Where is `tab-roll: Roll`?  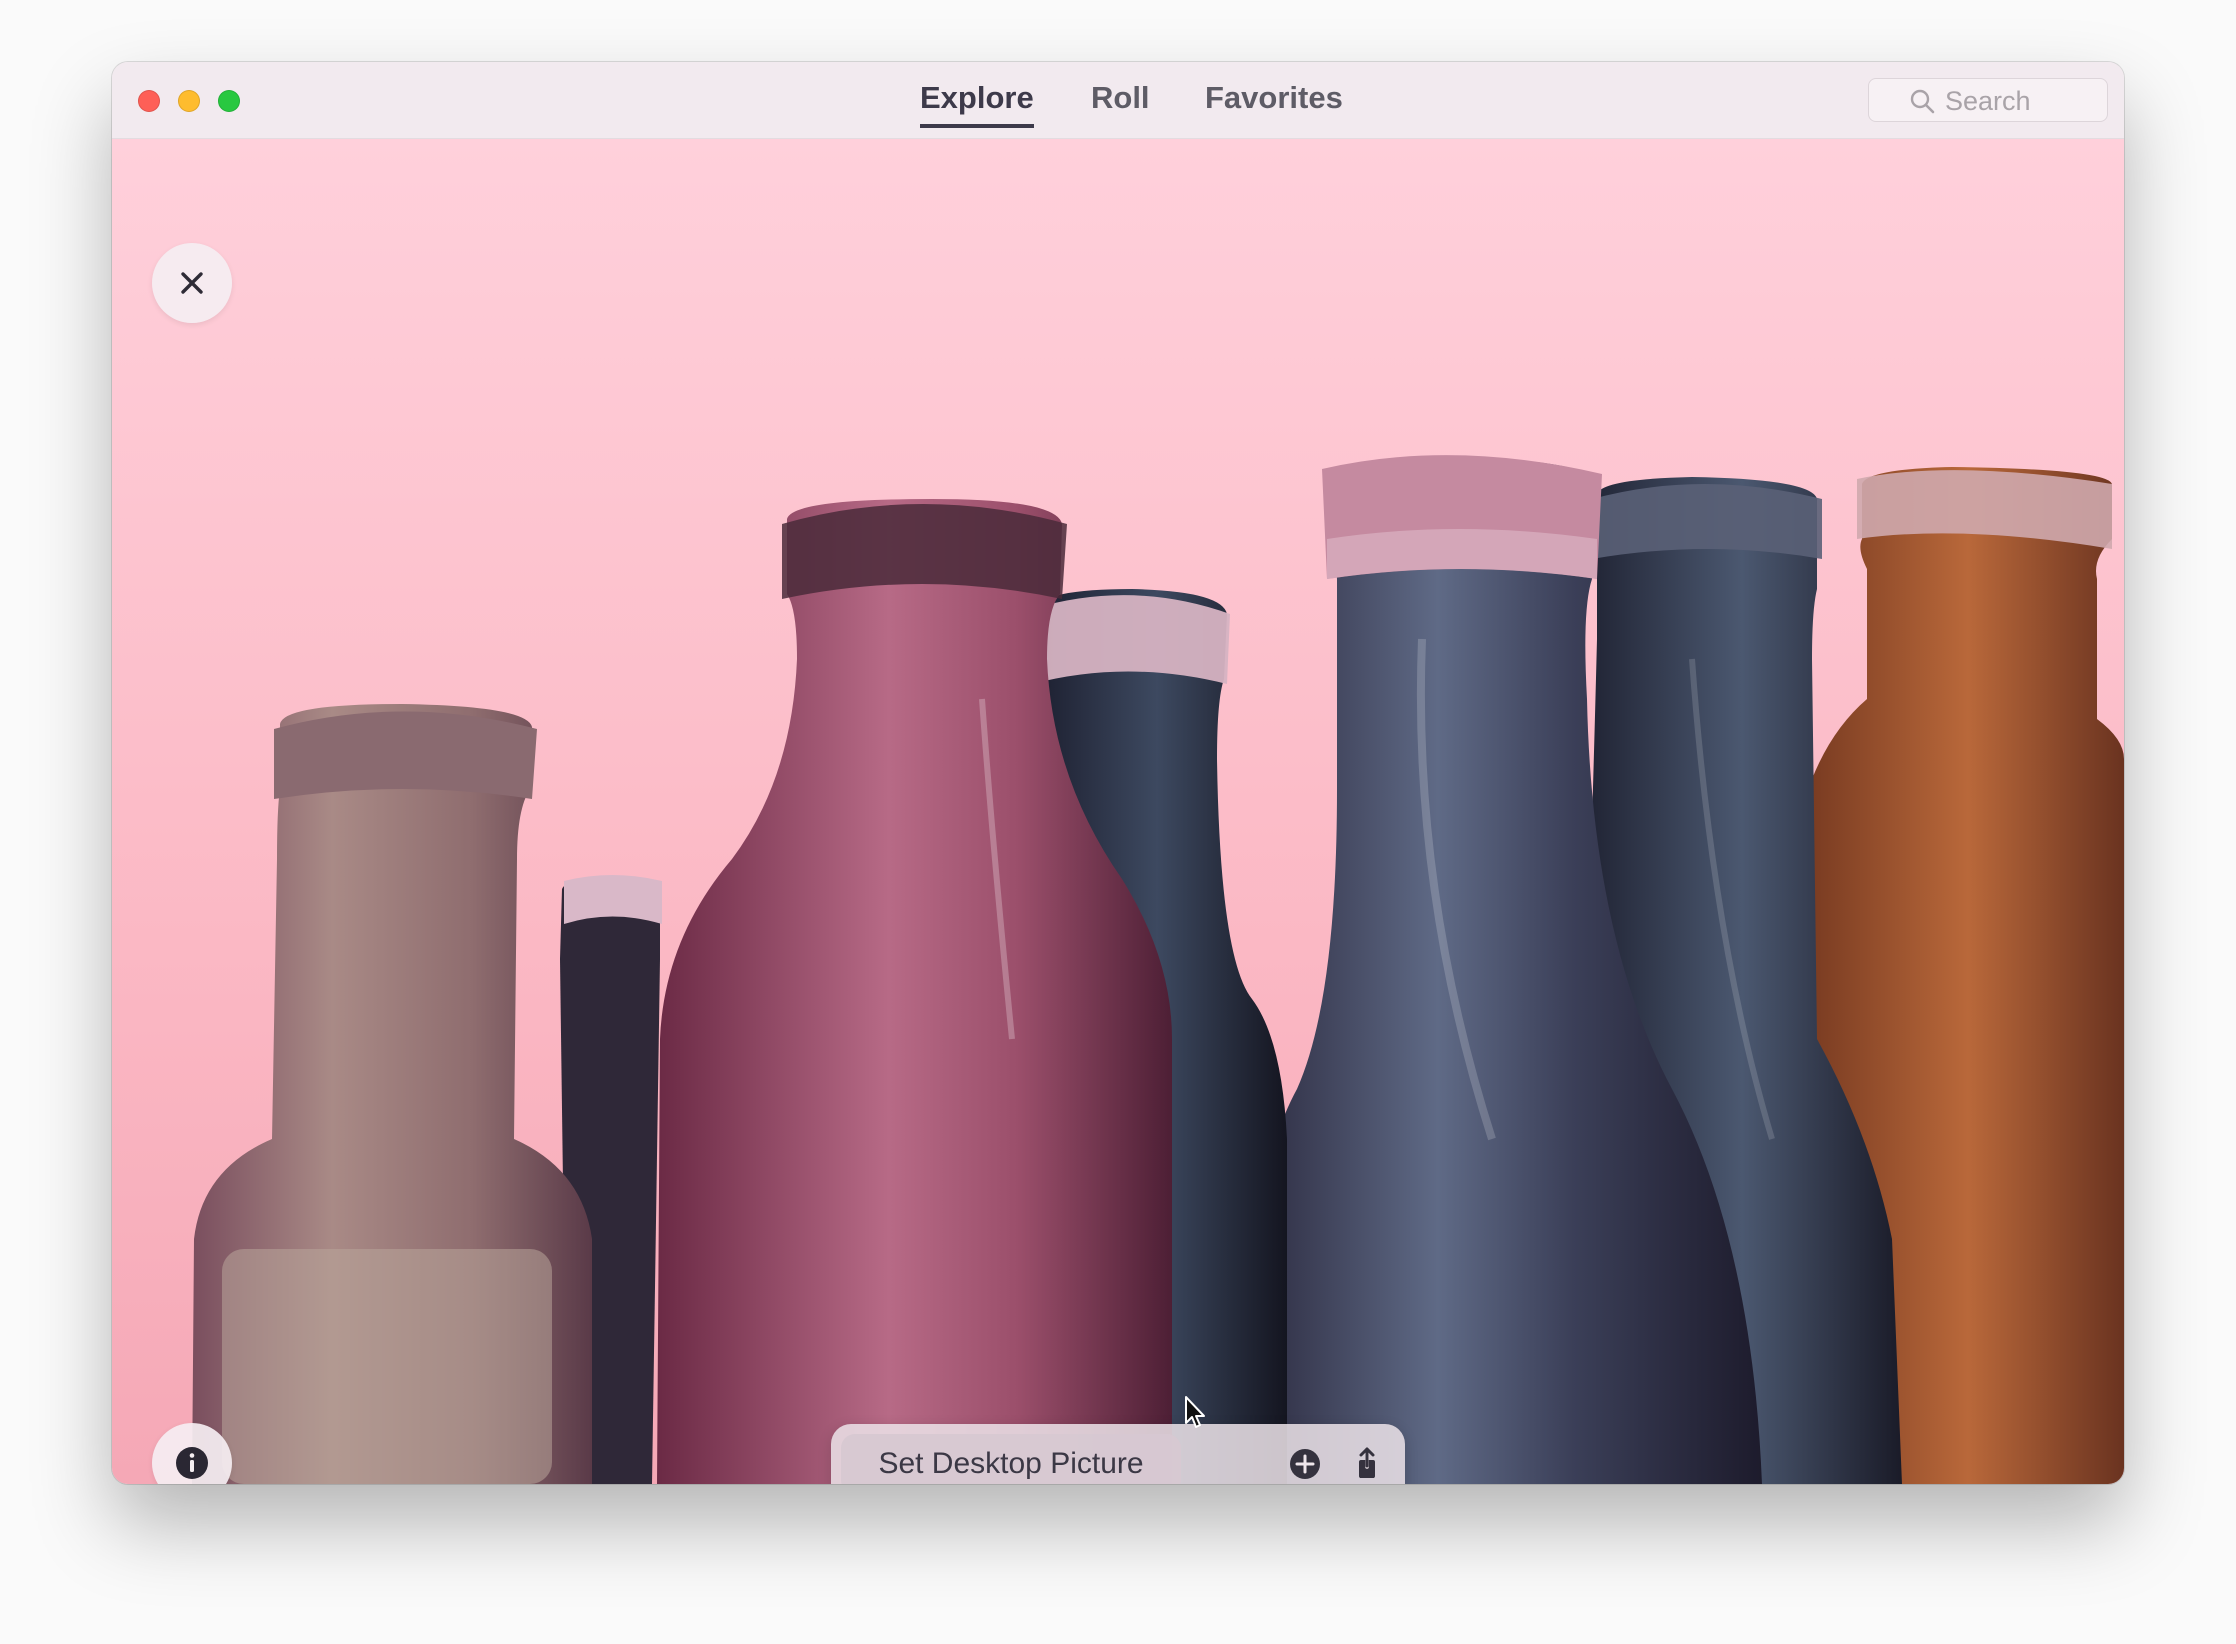 tab-roll: Roll is located at coordinates (1120, 102).